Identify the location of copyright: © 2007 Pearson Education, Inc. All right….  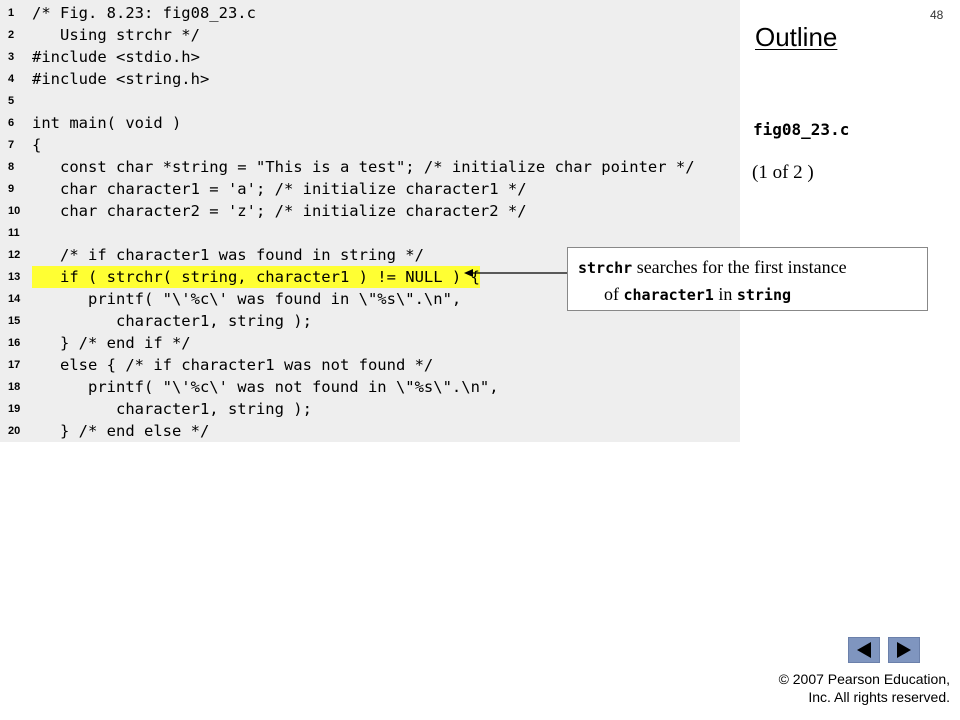
(850, 688).